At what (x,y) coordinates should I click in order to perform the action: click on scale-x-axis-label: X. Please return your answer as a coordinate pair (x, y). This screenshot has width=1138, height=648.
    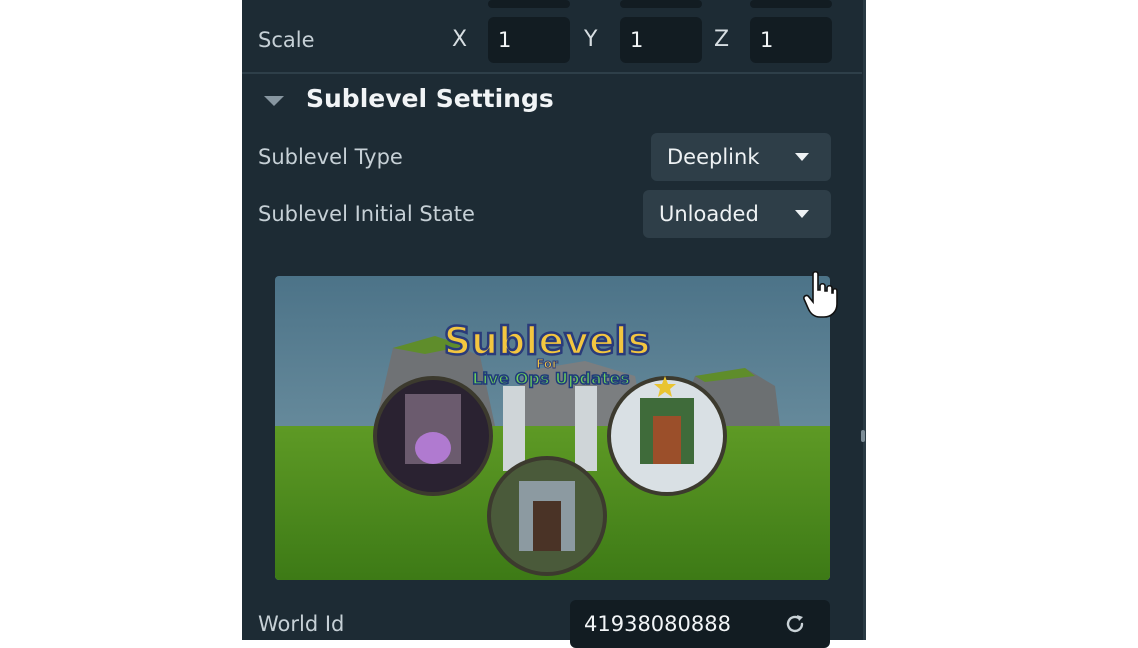
    Looking at the image, I should click on (460, 39).